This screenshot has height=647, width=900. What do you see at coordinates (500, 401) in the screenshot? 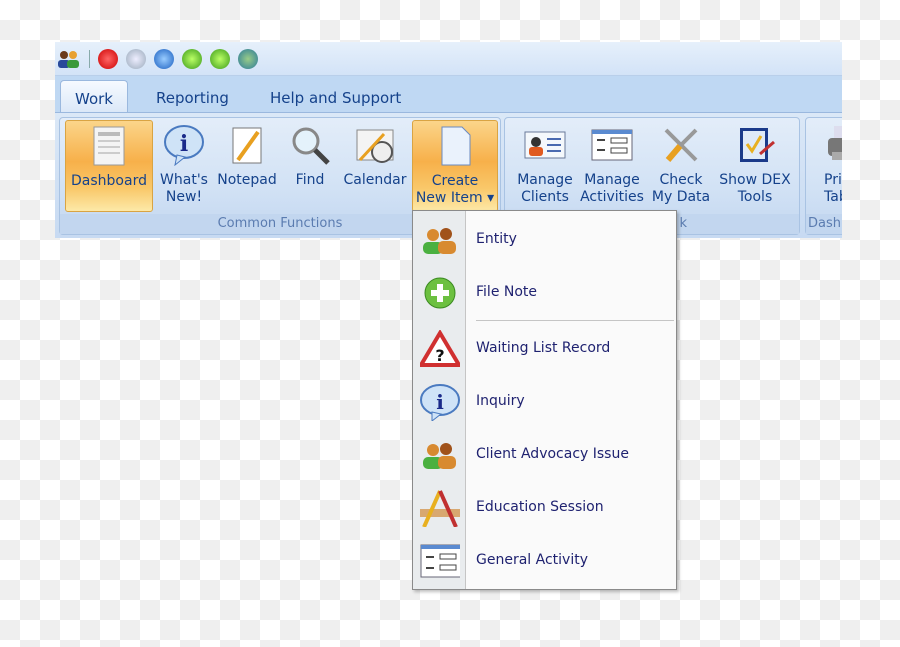
I see `menu-item-label: Inquiry` at bounding box center [500, 401].